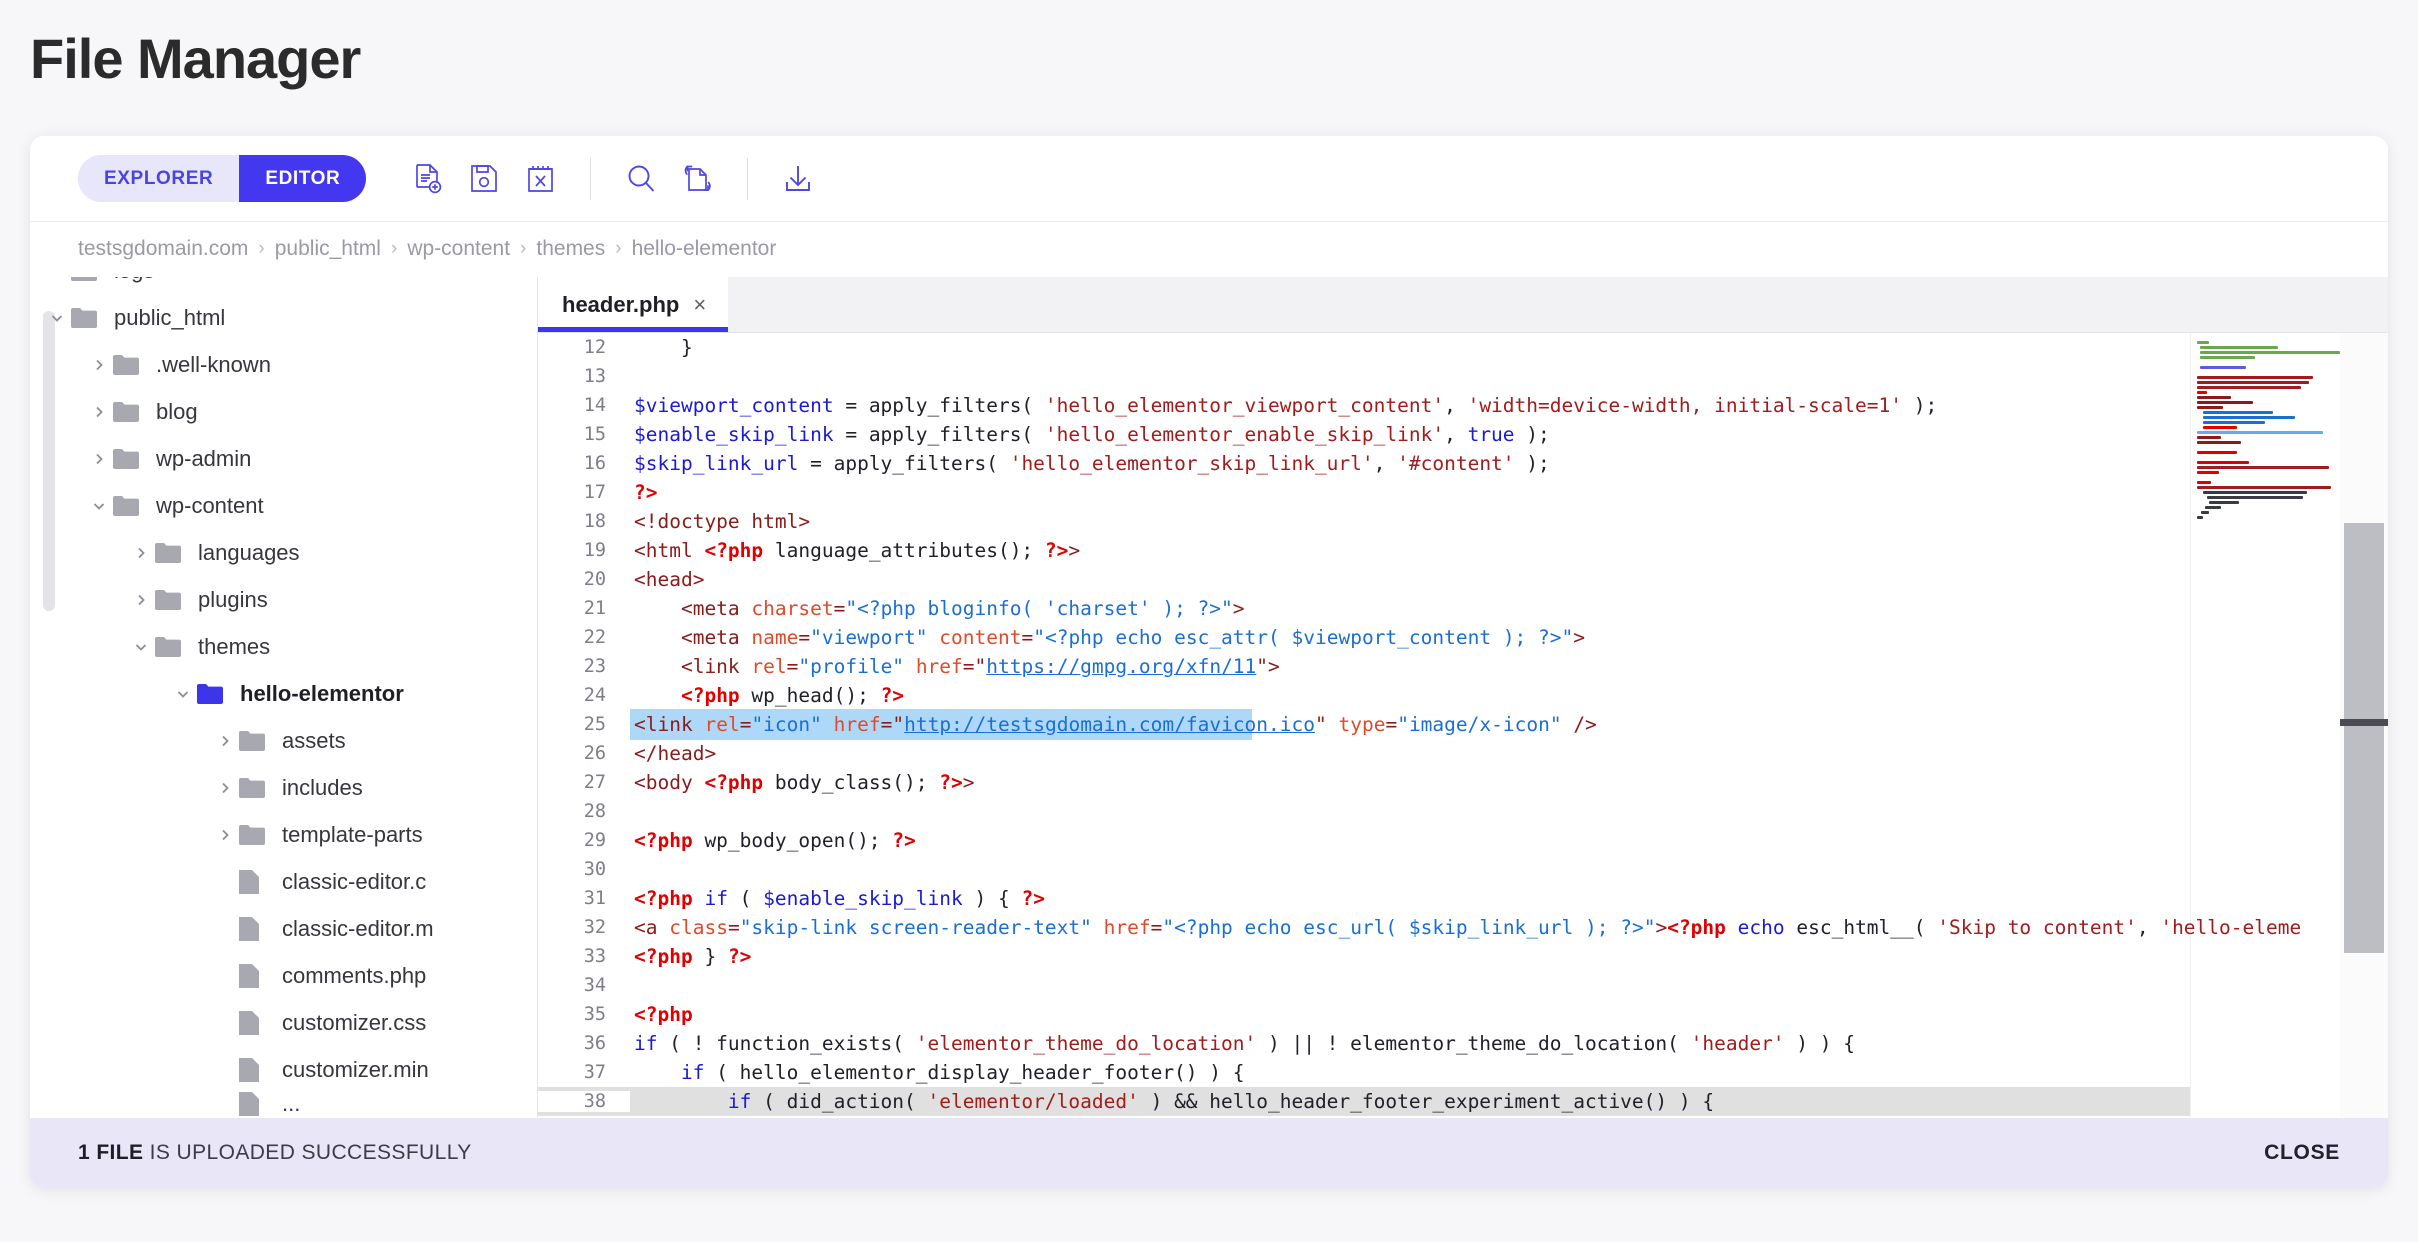 The image size is (2418, 1242). What do you see at coordinates (283, 740) in the screenshot?
I see `tree-folder-row: assets` at bounding box center [283, 740].